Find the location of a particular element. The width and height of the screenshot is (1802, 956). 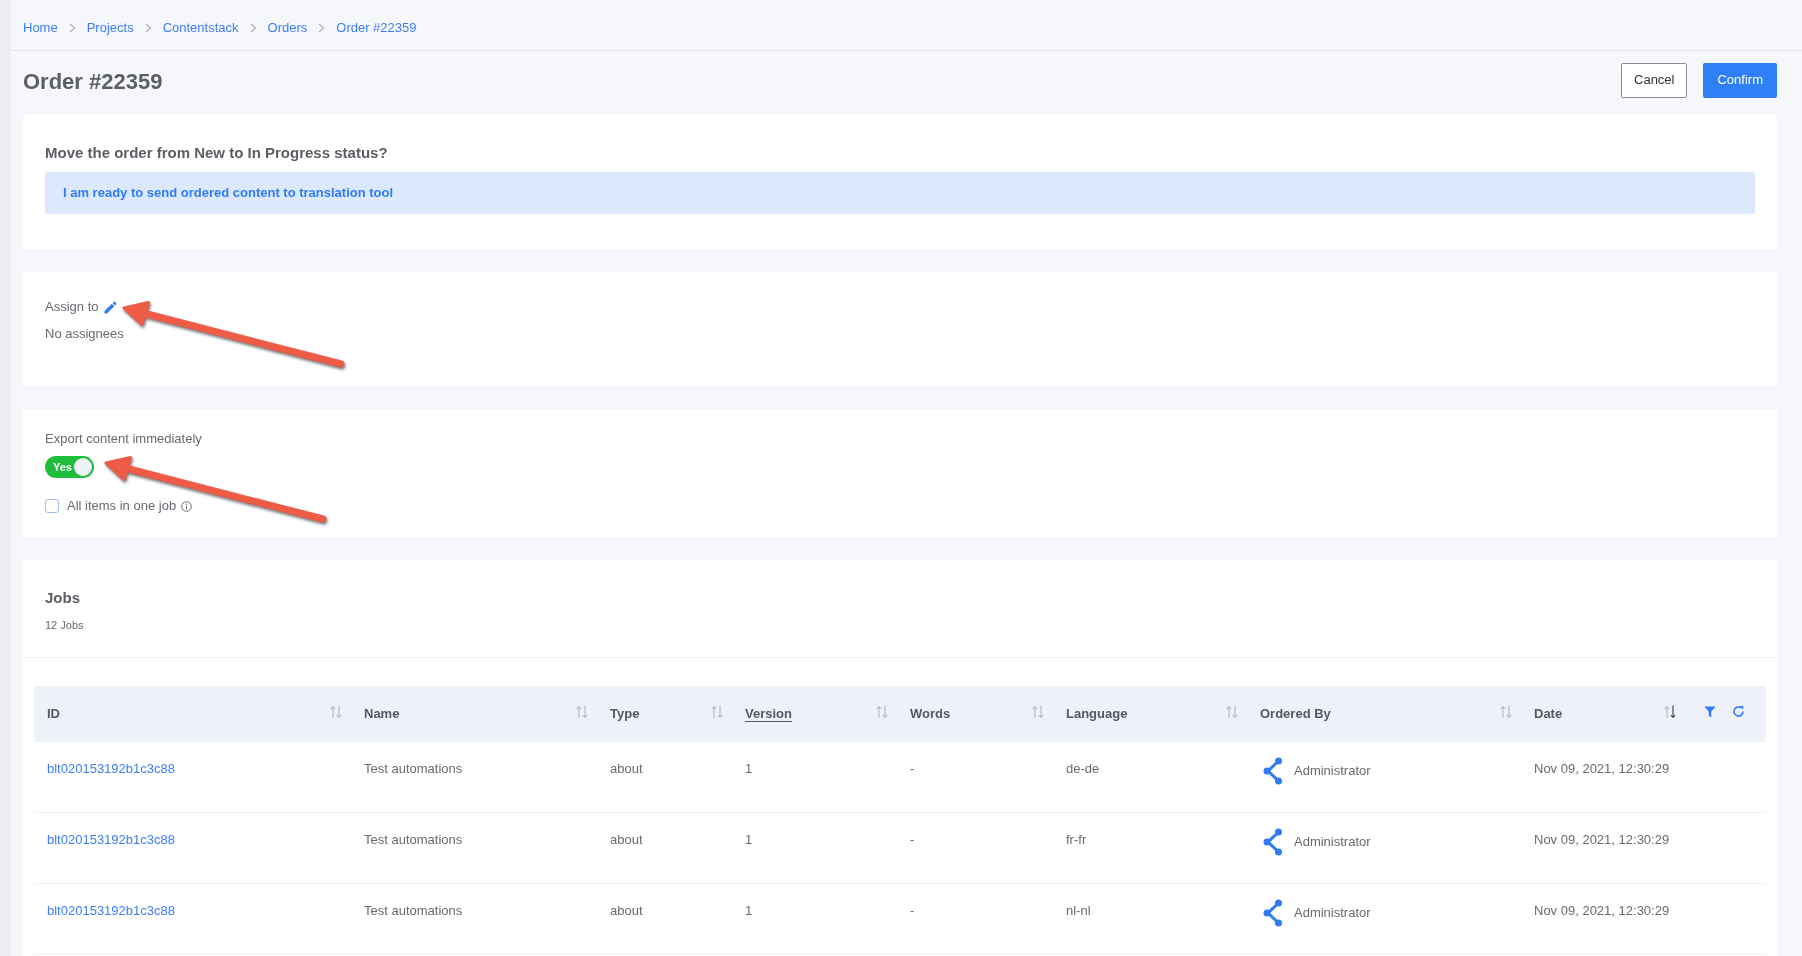

breadcrumb-link: Projects is located at coordinates (110, 28).